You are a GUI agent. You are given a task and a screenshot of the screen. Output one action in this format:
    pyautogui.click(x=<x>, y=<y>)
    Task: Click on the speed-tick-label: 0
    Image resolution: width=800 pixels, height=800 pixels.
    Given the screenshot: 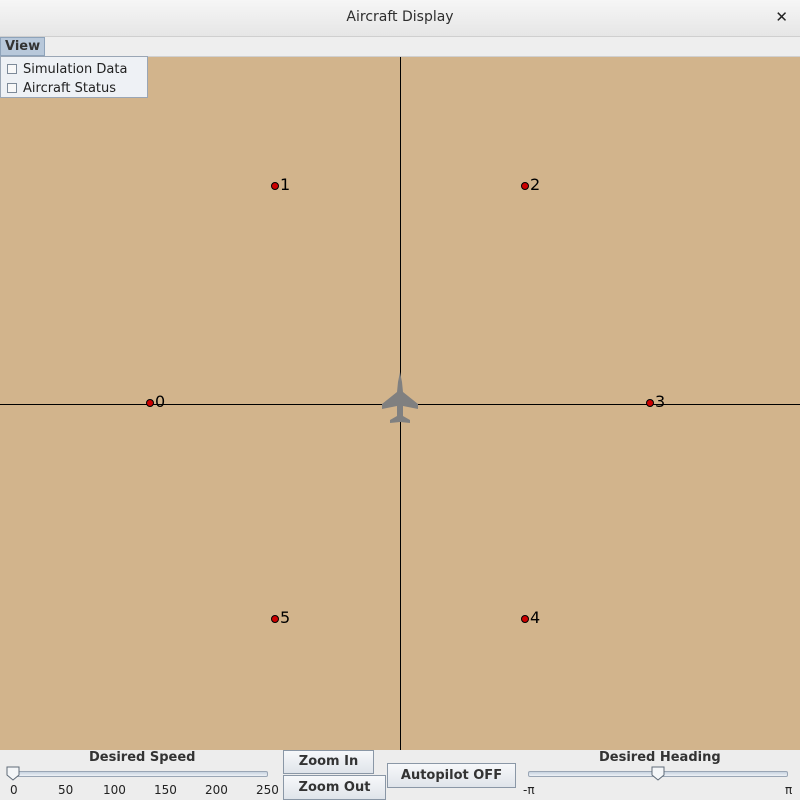 What is the action you would take?
    pyautogui.click(x=14, y=790)
    